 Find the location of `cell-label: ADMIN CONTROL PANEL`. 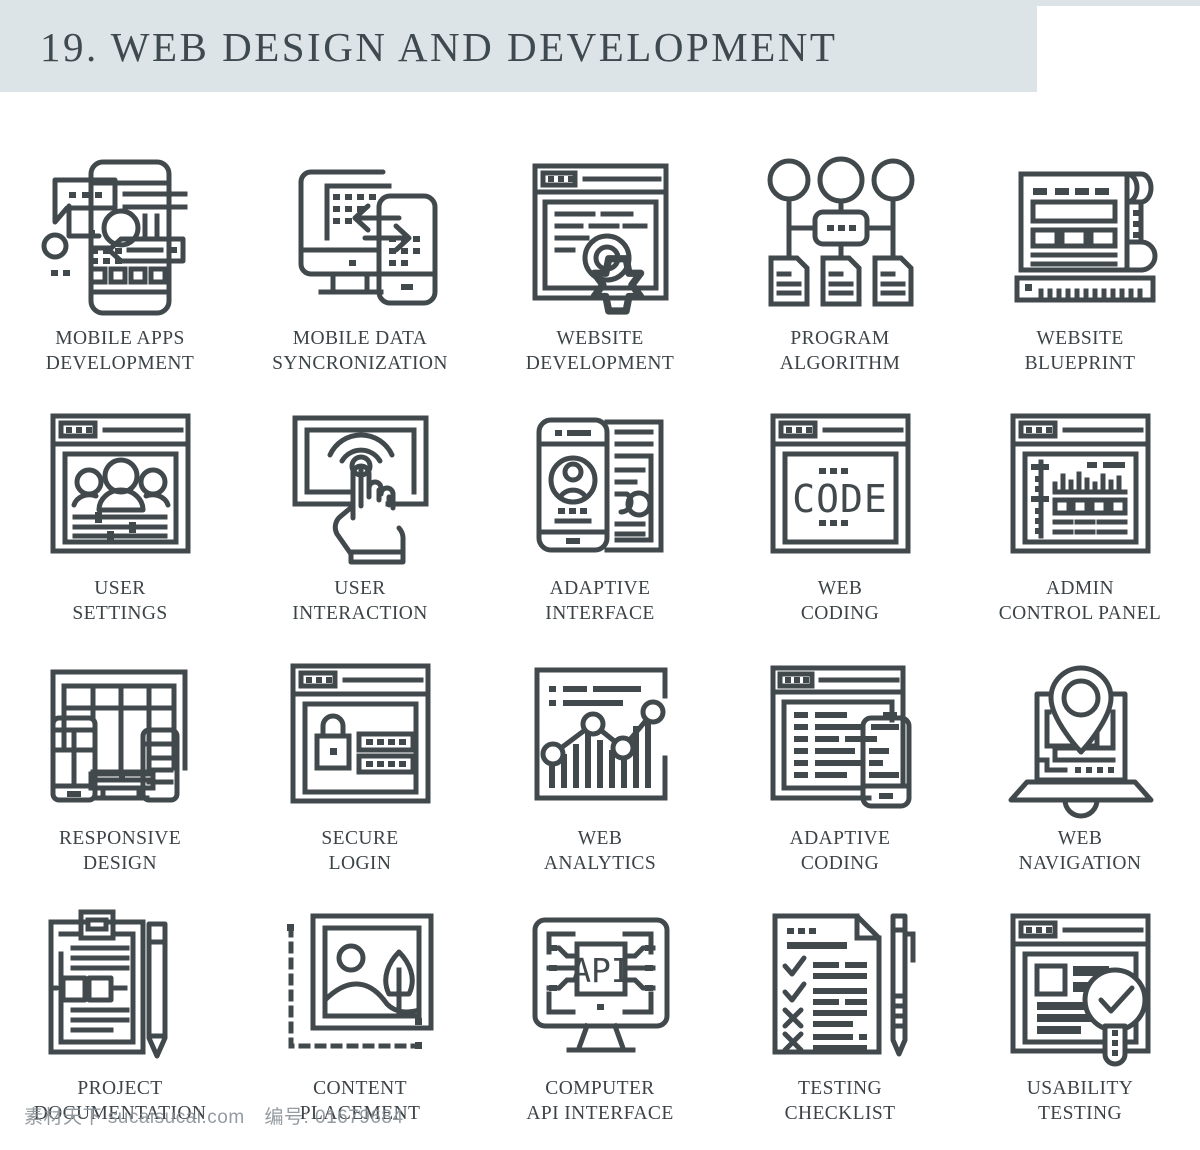

cell-label: ADMIN CONTROL PANEL is located at coordinates (1080, 601).